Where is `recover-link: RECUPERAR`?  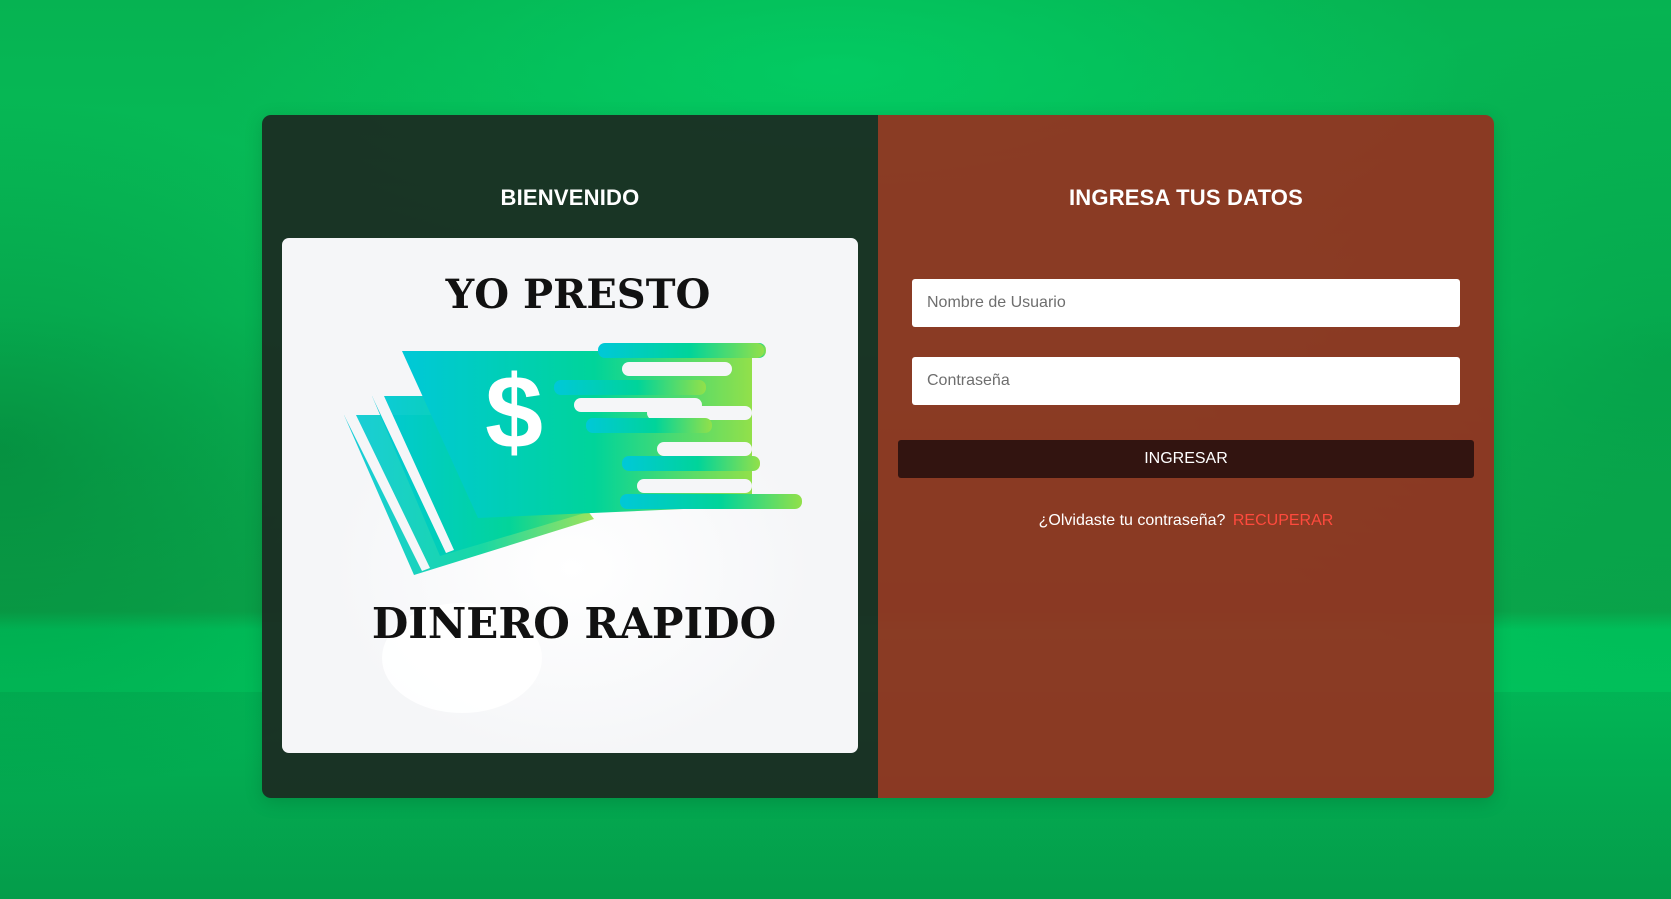 recover-link: RECUPERAR is located at coordinates (1283, 520).